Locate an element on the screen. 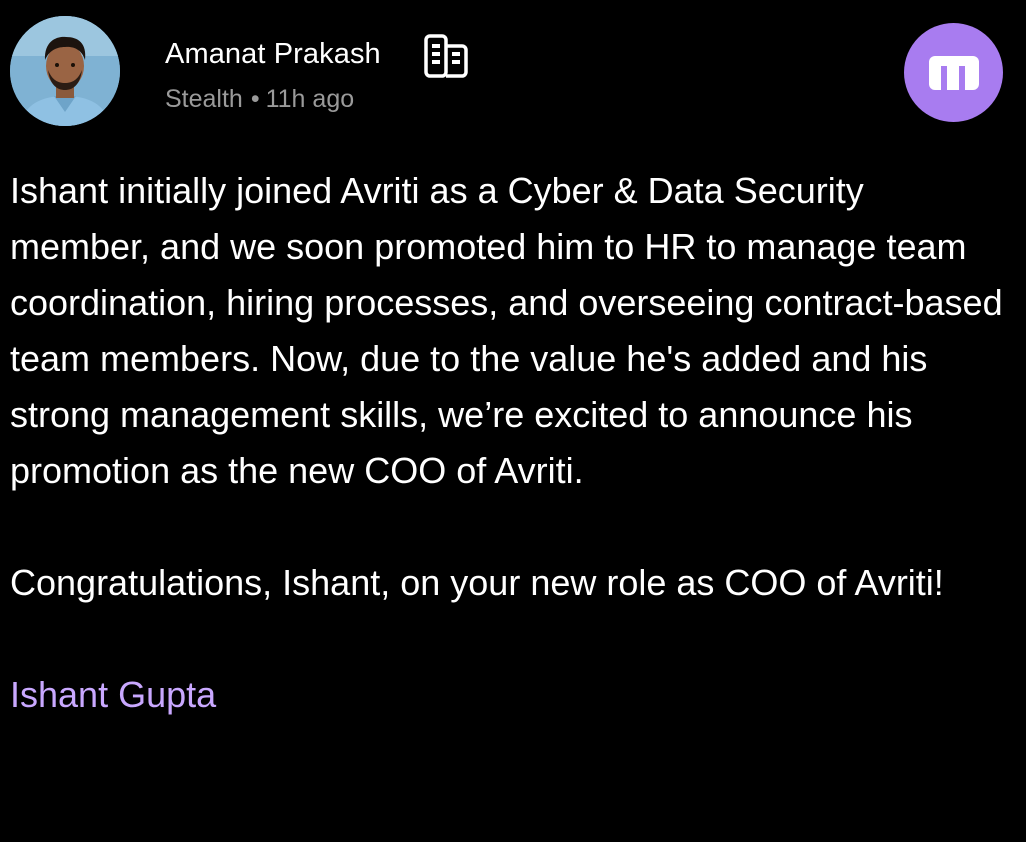 Image resolution: width=1026 pixels, height=842 pixels. brand-badge is located at coordinates (953, 72).